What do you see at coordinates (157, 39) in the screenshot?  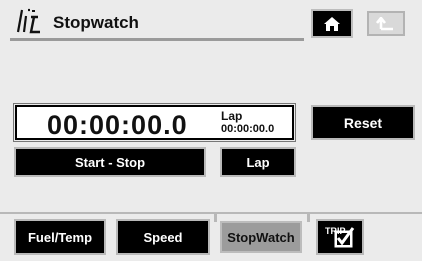 I see `header-divider` at bounding box center [157, 39].